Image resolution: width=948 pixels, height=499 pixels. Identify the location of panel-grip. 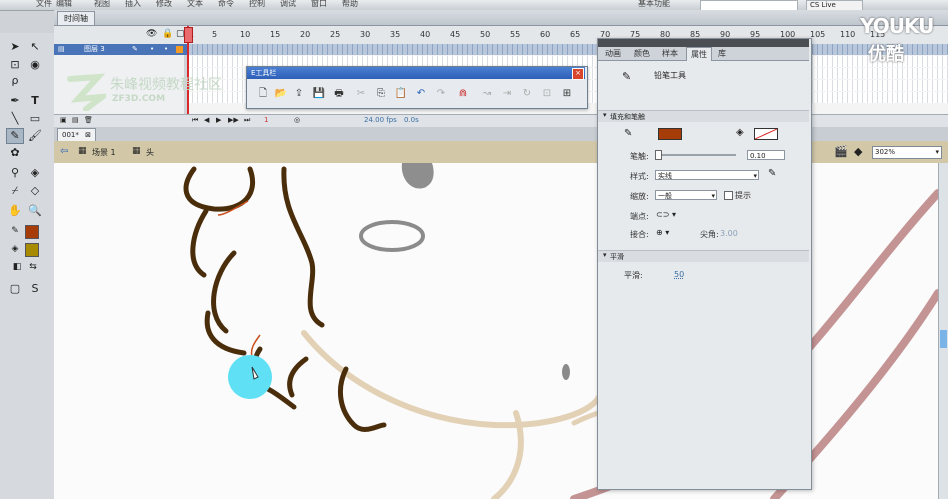
(703, 43).